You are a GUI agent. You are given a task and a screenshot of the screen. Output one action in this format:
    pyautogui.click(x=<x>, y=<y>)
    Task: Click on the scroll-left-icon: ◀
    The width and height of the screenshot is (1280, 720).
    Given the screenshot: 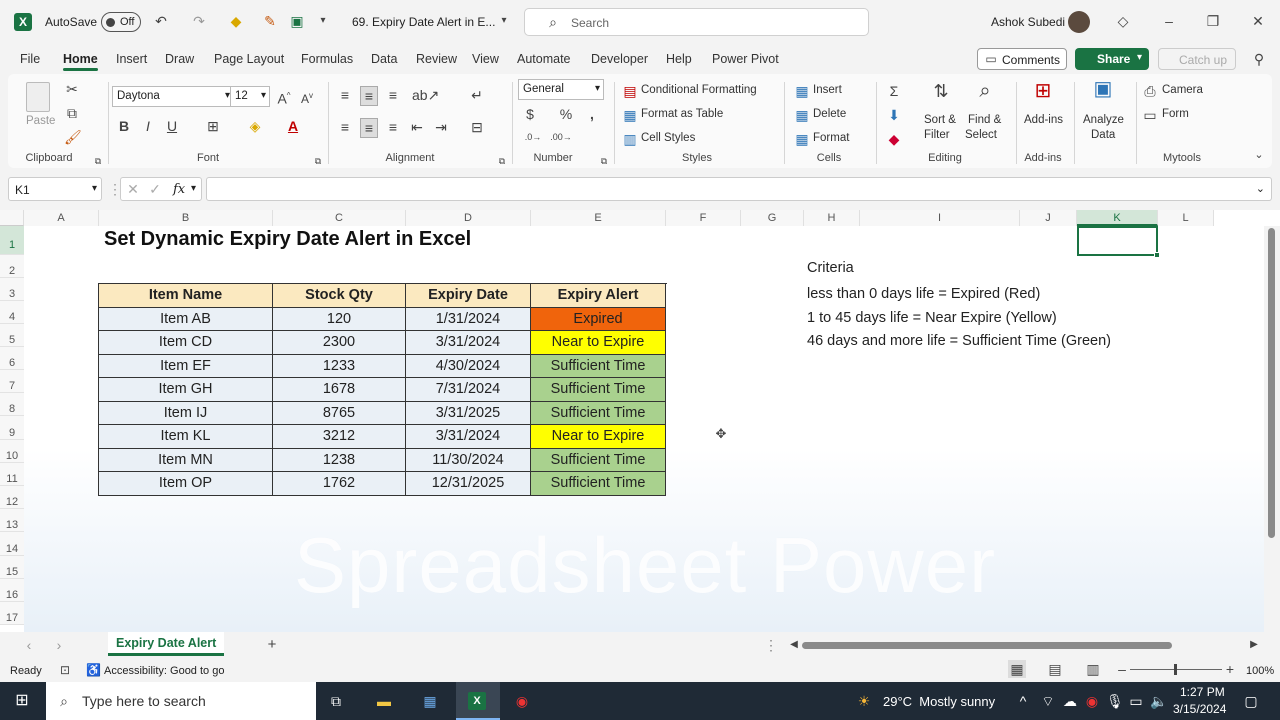 What is the action you would take?
    pyautogui.click(x=794, y=645)
    